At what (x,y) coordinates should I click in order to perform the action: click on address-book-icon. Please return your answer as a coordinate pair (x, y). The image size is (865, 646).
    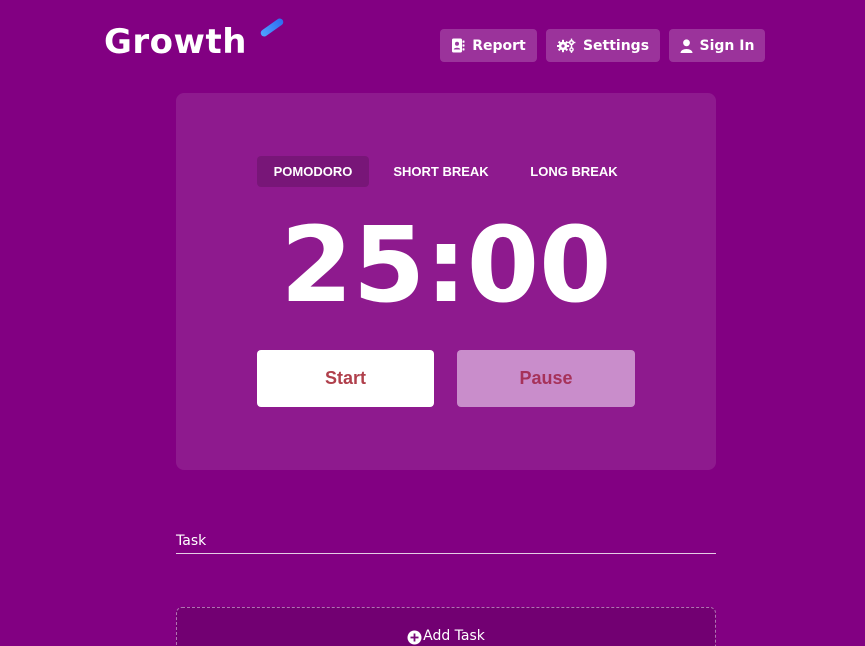
    Looking at the image, I should click on (458, 45).